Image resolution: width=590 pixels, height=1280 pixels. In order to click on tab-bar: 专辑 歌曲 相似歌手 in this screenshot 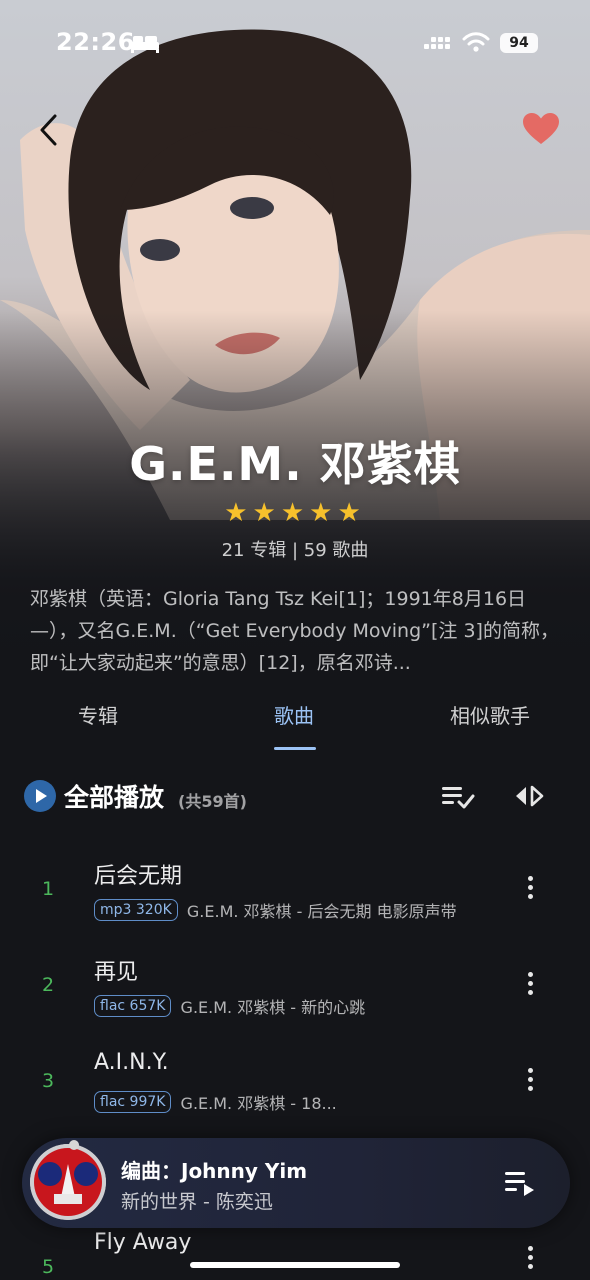, I will do `click(295, 724)`.